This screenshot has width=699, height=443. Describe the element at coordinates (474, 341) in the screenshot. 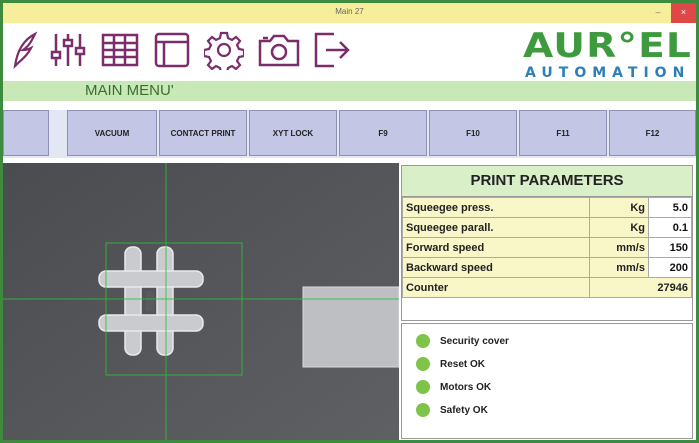

I see `status-label: Security cover` at that location.